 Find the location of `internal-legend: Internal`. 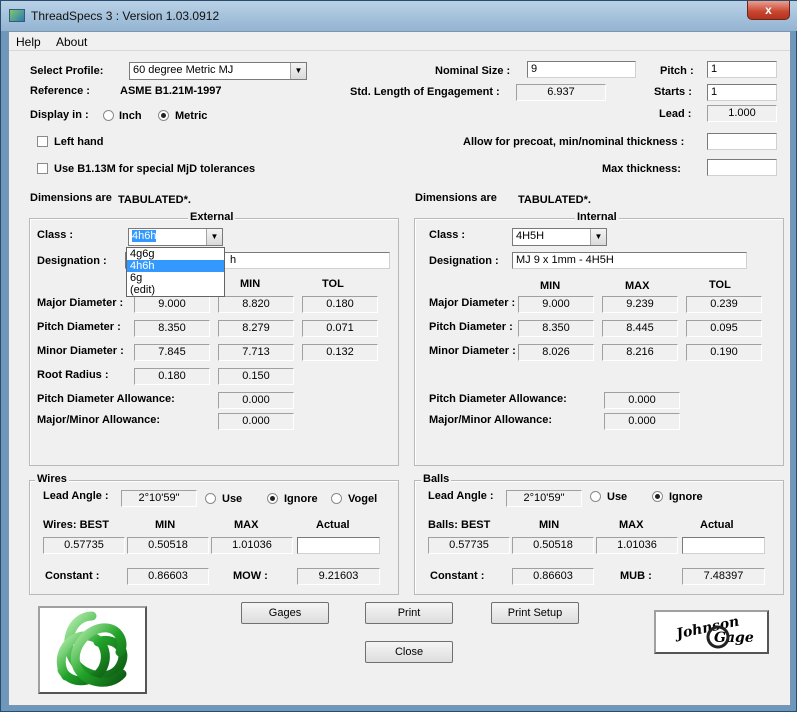

internal-legend: Internal is located at coordinates (597, 217).